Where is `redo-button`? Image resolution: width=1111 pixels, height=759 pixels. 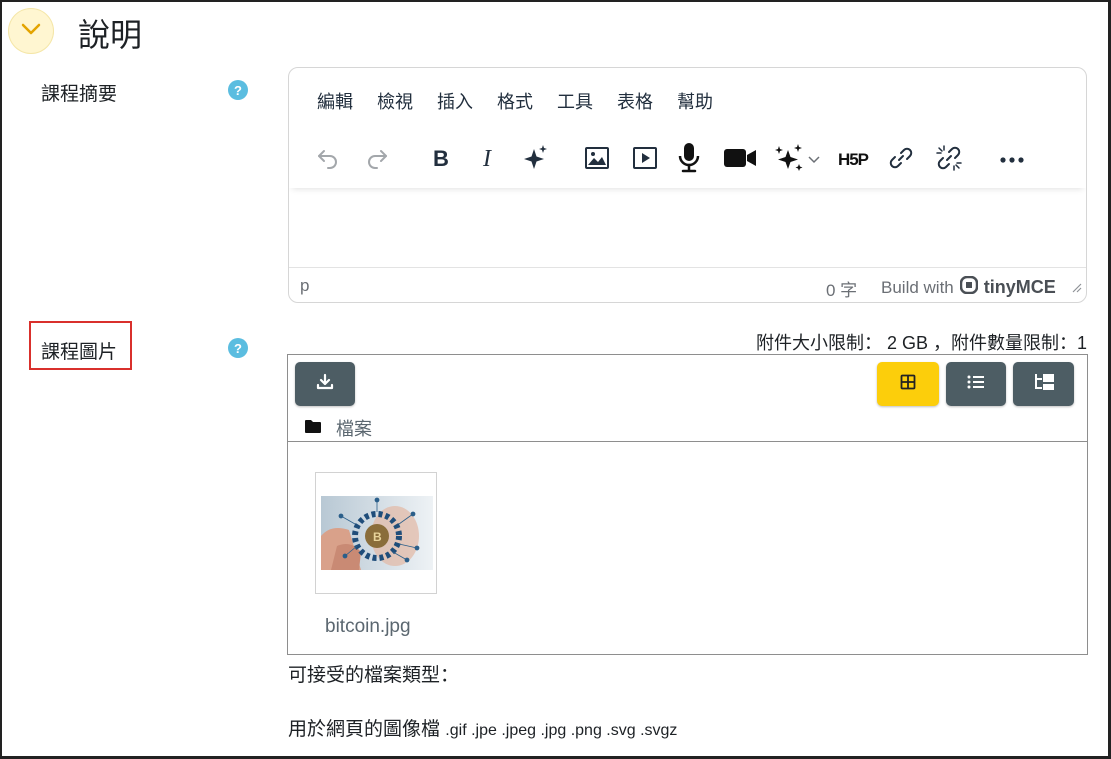 redo-button is located at coordinates (377, 160).